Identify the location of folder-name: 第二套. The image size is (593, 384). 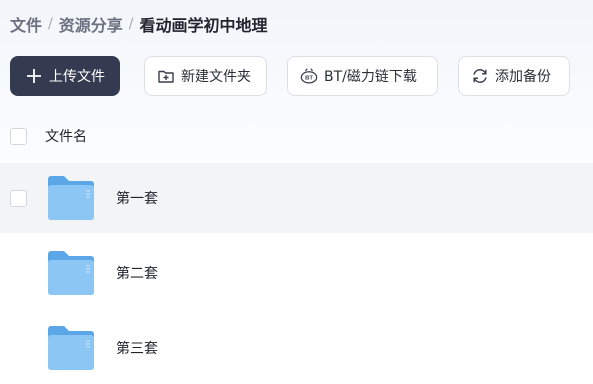
(137, 273).